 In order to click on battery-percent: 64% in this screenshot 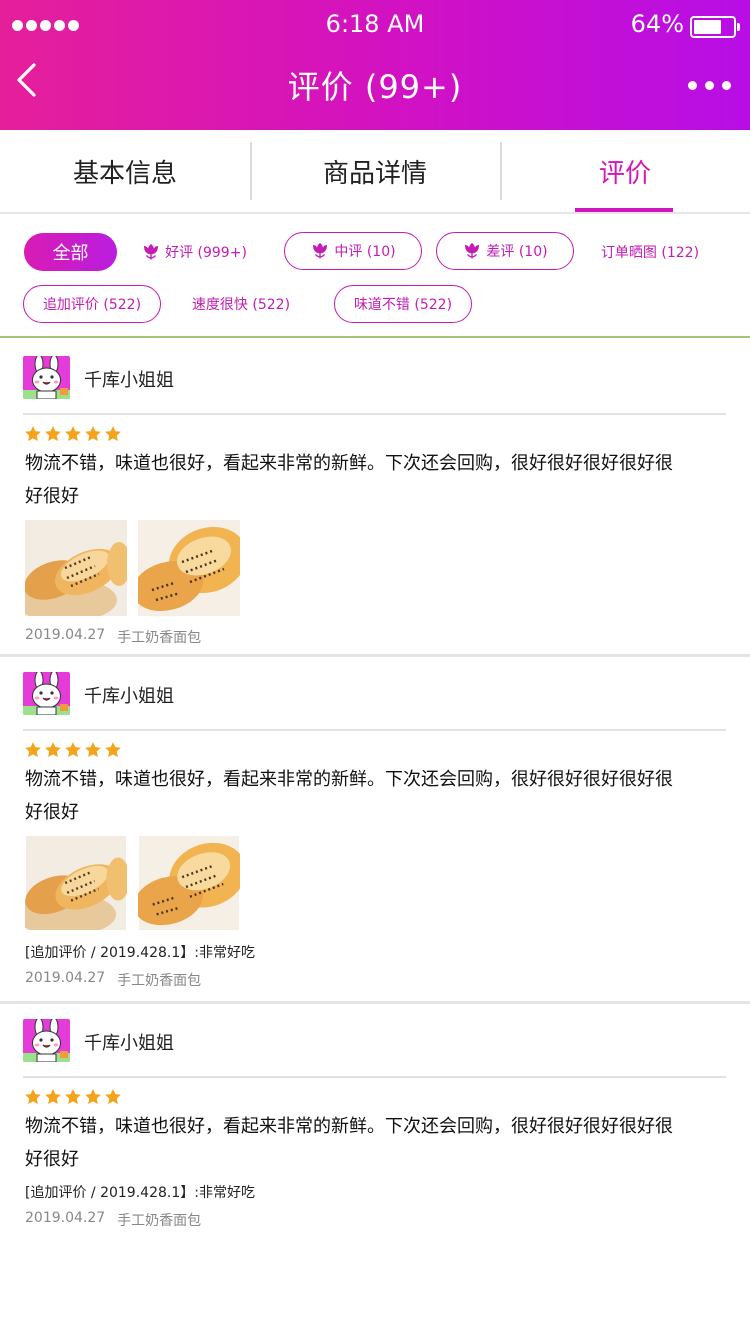, I will do `click(657, 24)`.